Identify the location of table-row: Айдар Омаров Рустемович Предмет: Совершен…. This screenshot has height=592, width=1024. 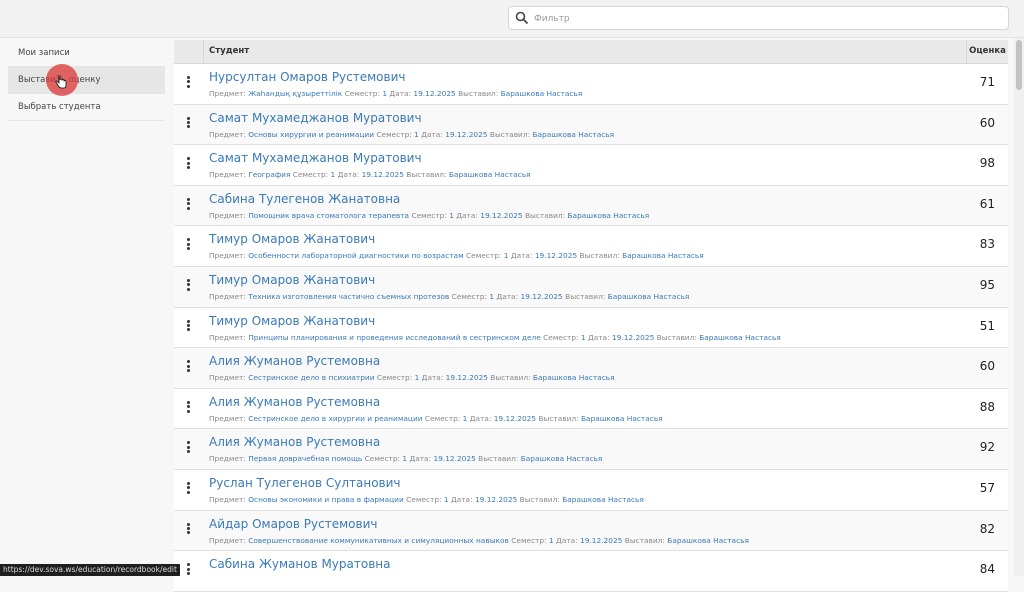
(591, 531).